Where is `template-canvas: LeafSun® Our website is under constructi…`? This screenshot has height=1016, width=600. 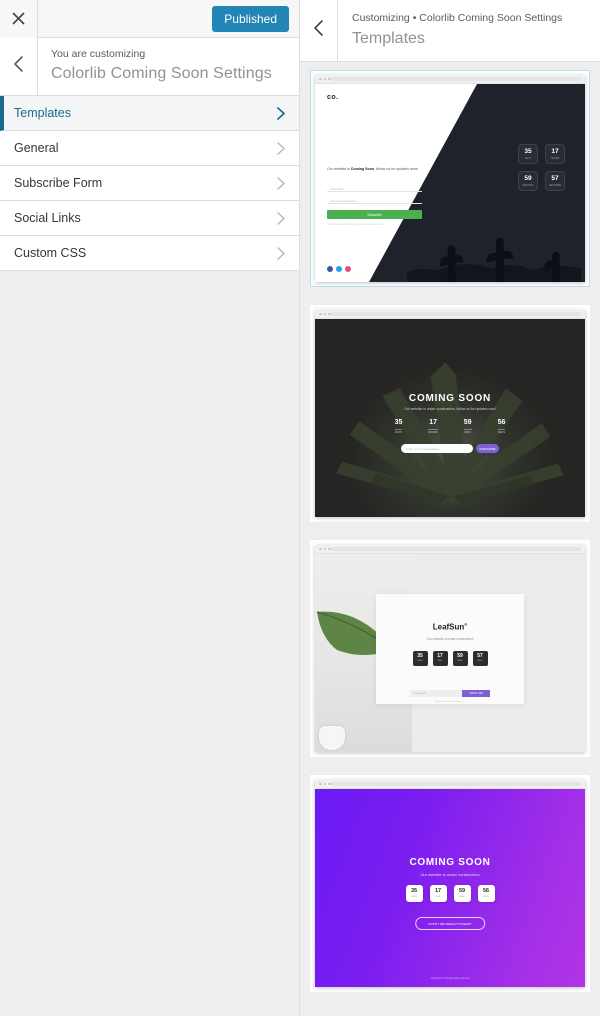
template-canvas: LeafSun® Our website is under constructi… is located at coordinates (450, 653).